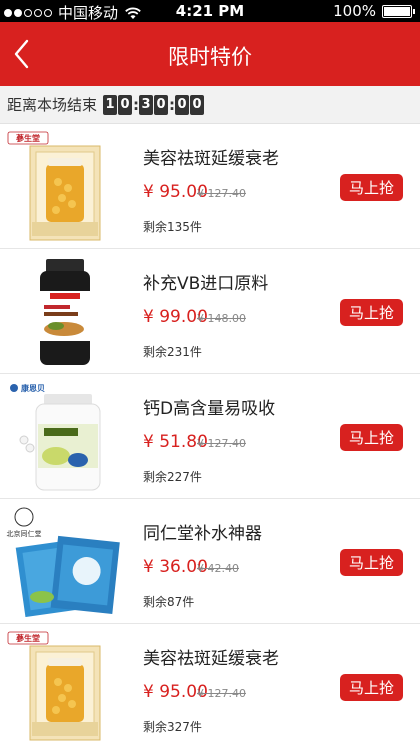  Describe the element at coordinates (65, 561) in the screenshot. I see `product-image: 北京同仁堂` at that location.